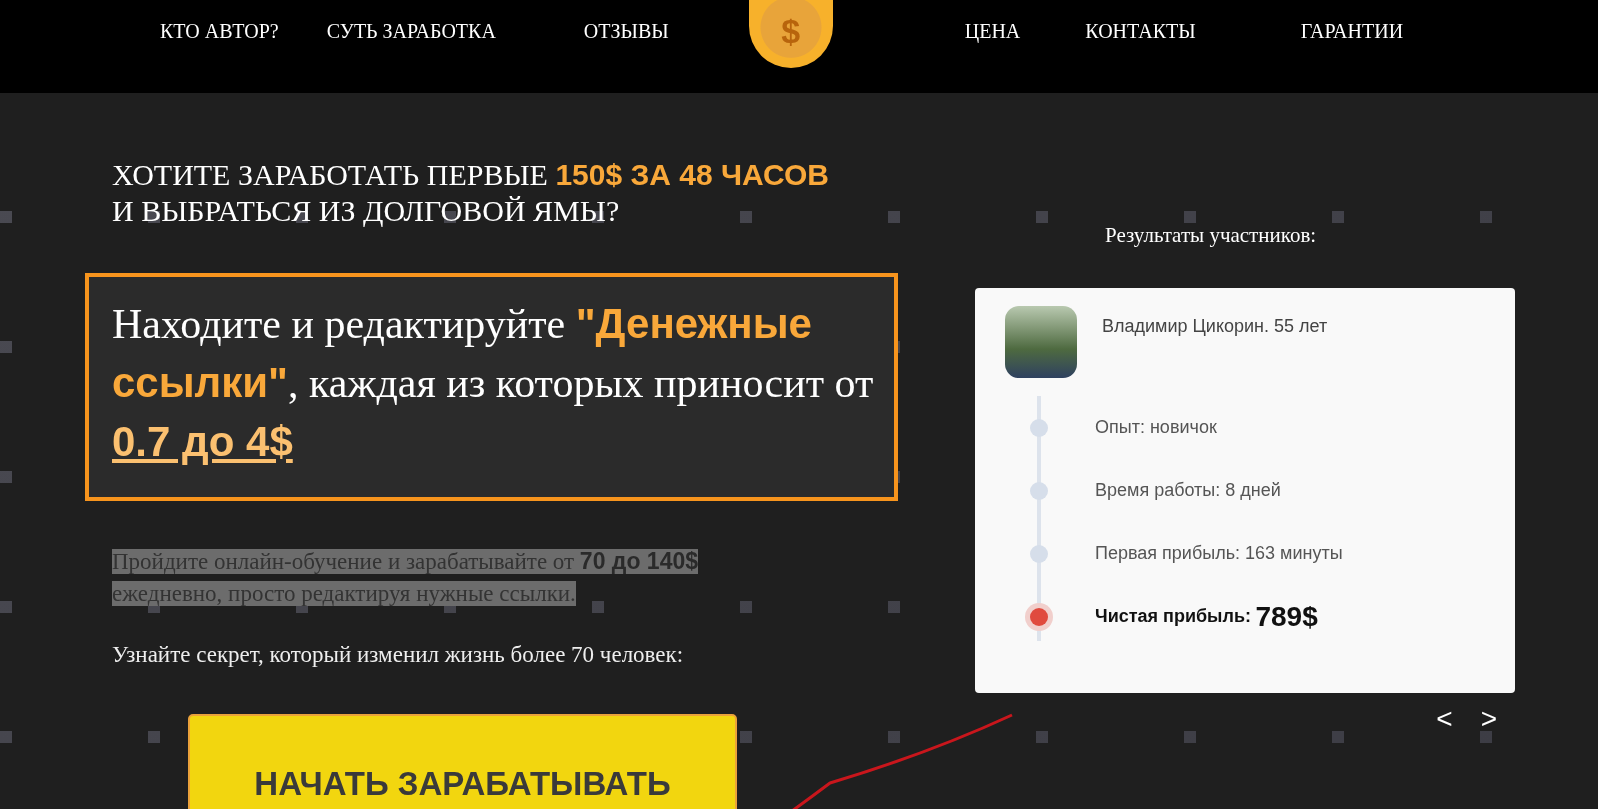 This screenshot has height=809, width=1598. Describe the element at coordinates (471, 193) in the screenshot. I see `headline: ХОТИТЕ ЗАРАБОТАТЬ ПЕРВЫЕ 150$ ЗА 48 ЧАСОВ И ВЫБРАТЬСЯ ИЗ ДОЛГОВОЙ ЯМЫ?` at that location.